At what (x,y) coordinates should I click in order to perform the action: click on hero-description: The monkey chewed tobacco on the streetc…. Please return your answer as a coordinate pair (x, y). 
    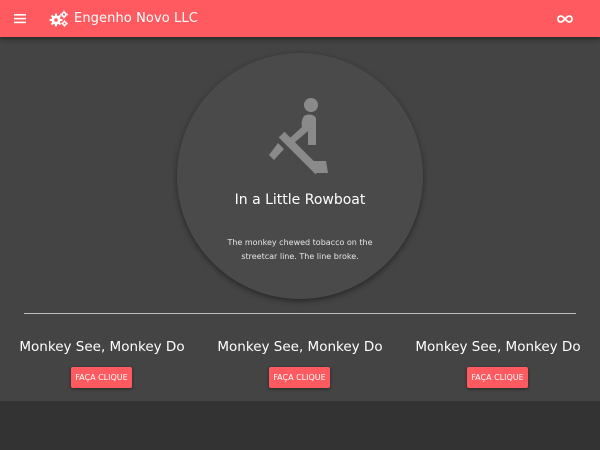
    Looking at the image, I should click on (300, 249).